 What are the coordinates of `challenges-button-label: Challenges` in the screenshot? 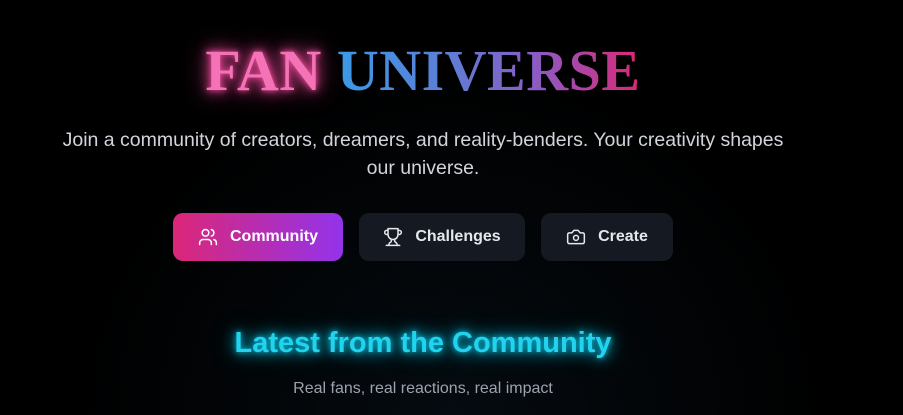 It's located at (458, 236).